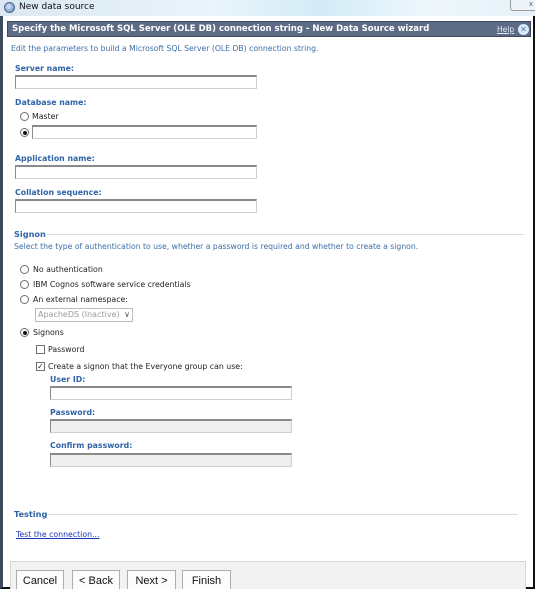 The height and width of the screenshot is (589, 535). What do you see at coordinates (151, 579) in the screenshot?
I see `next-button: Next >` at bounding box center [151, 579].